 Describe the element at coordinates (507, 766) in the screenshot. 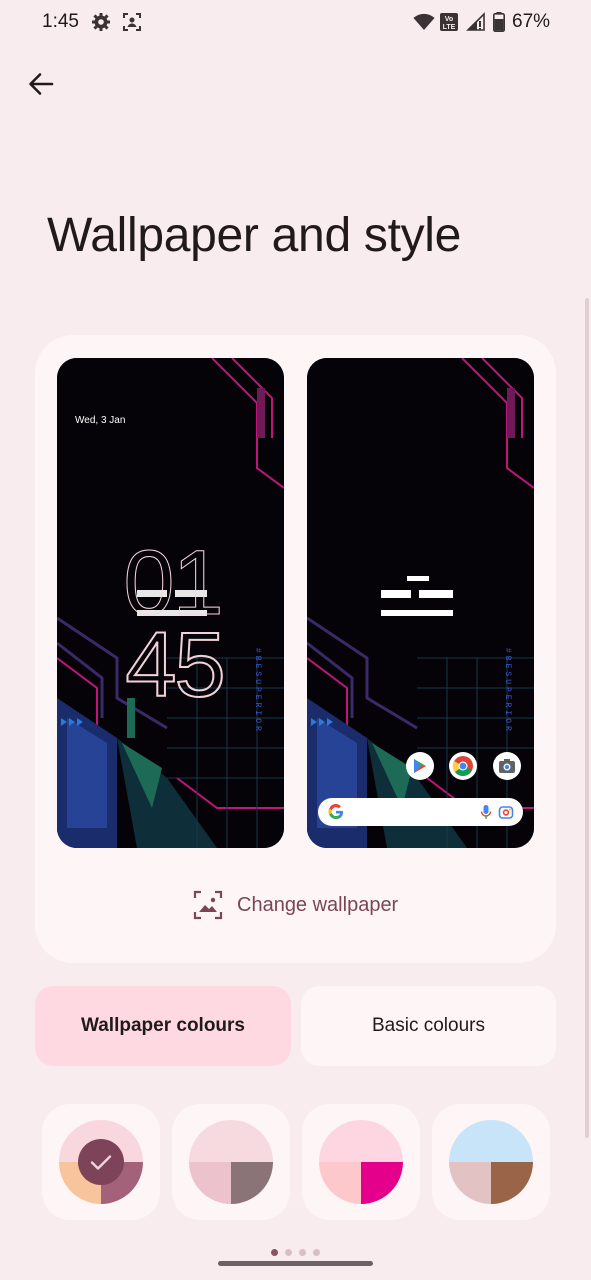

I see `camera-app-icon` at that location.